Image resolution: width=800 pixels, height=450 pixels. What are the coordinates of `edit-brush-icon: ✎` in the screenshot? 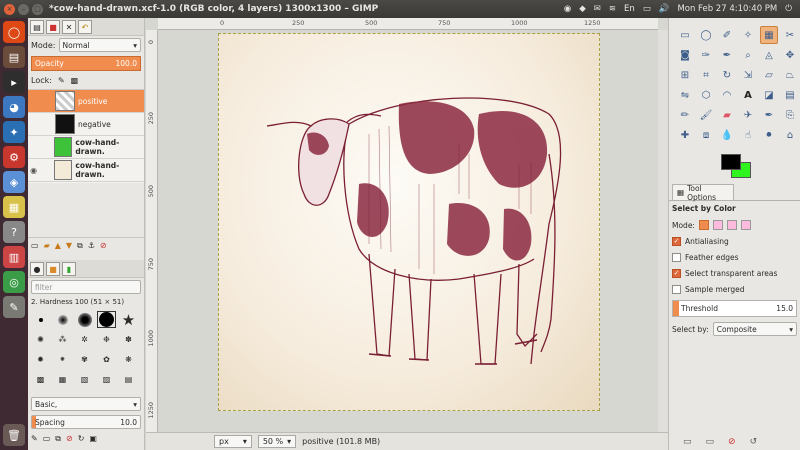 It's located at (34, 439).